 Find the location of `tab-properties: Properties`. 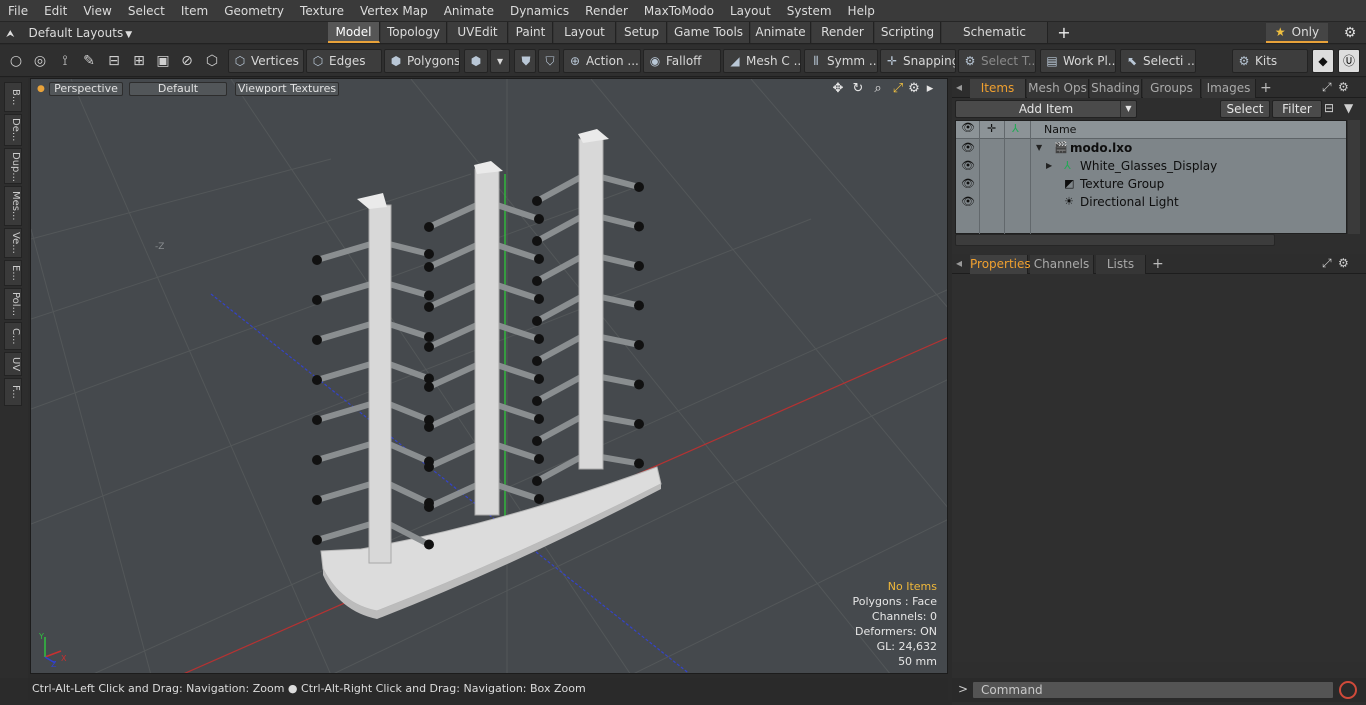

tab-properties: Properties is located at coordinates (1000, 264).